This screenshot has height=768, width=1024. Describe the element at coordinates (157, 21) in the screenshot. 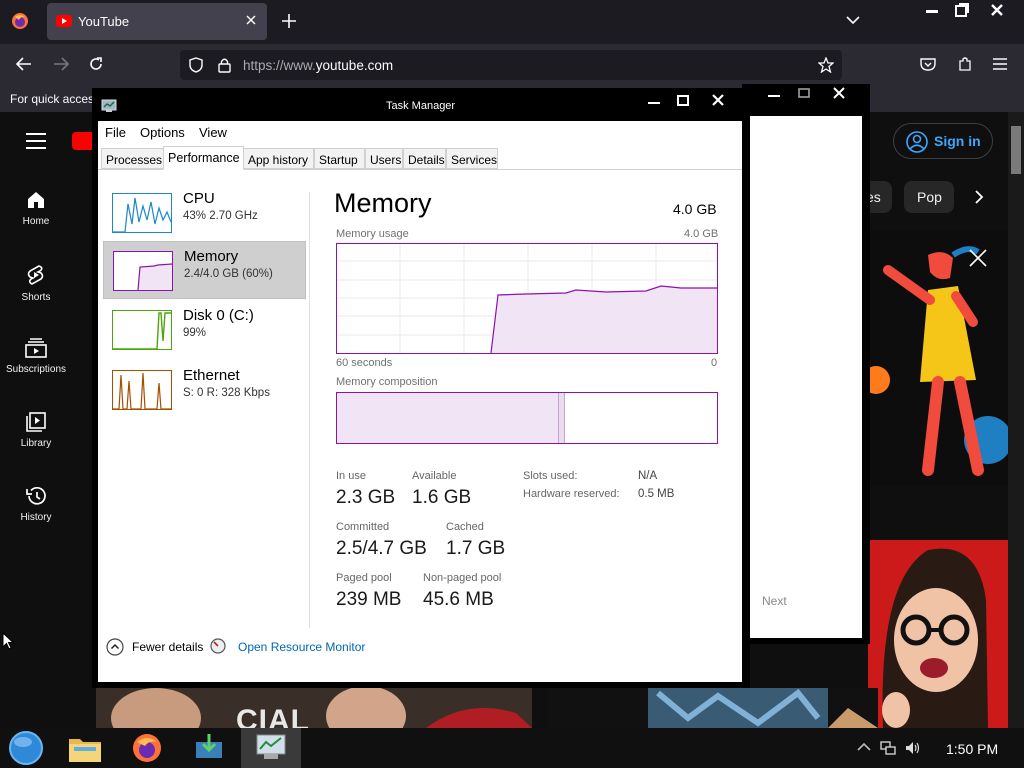

I see `browser-tab-youtube: YouTube` at that location.